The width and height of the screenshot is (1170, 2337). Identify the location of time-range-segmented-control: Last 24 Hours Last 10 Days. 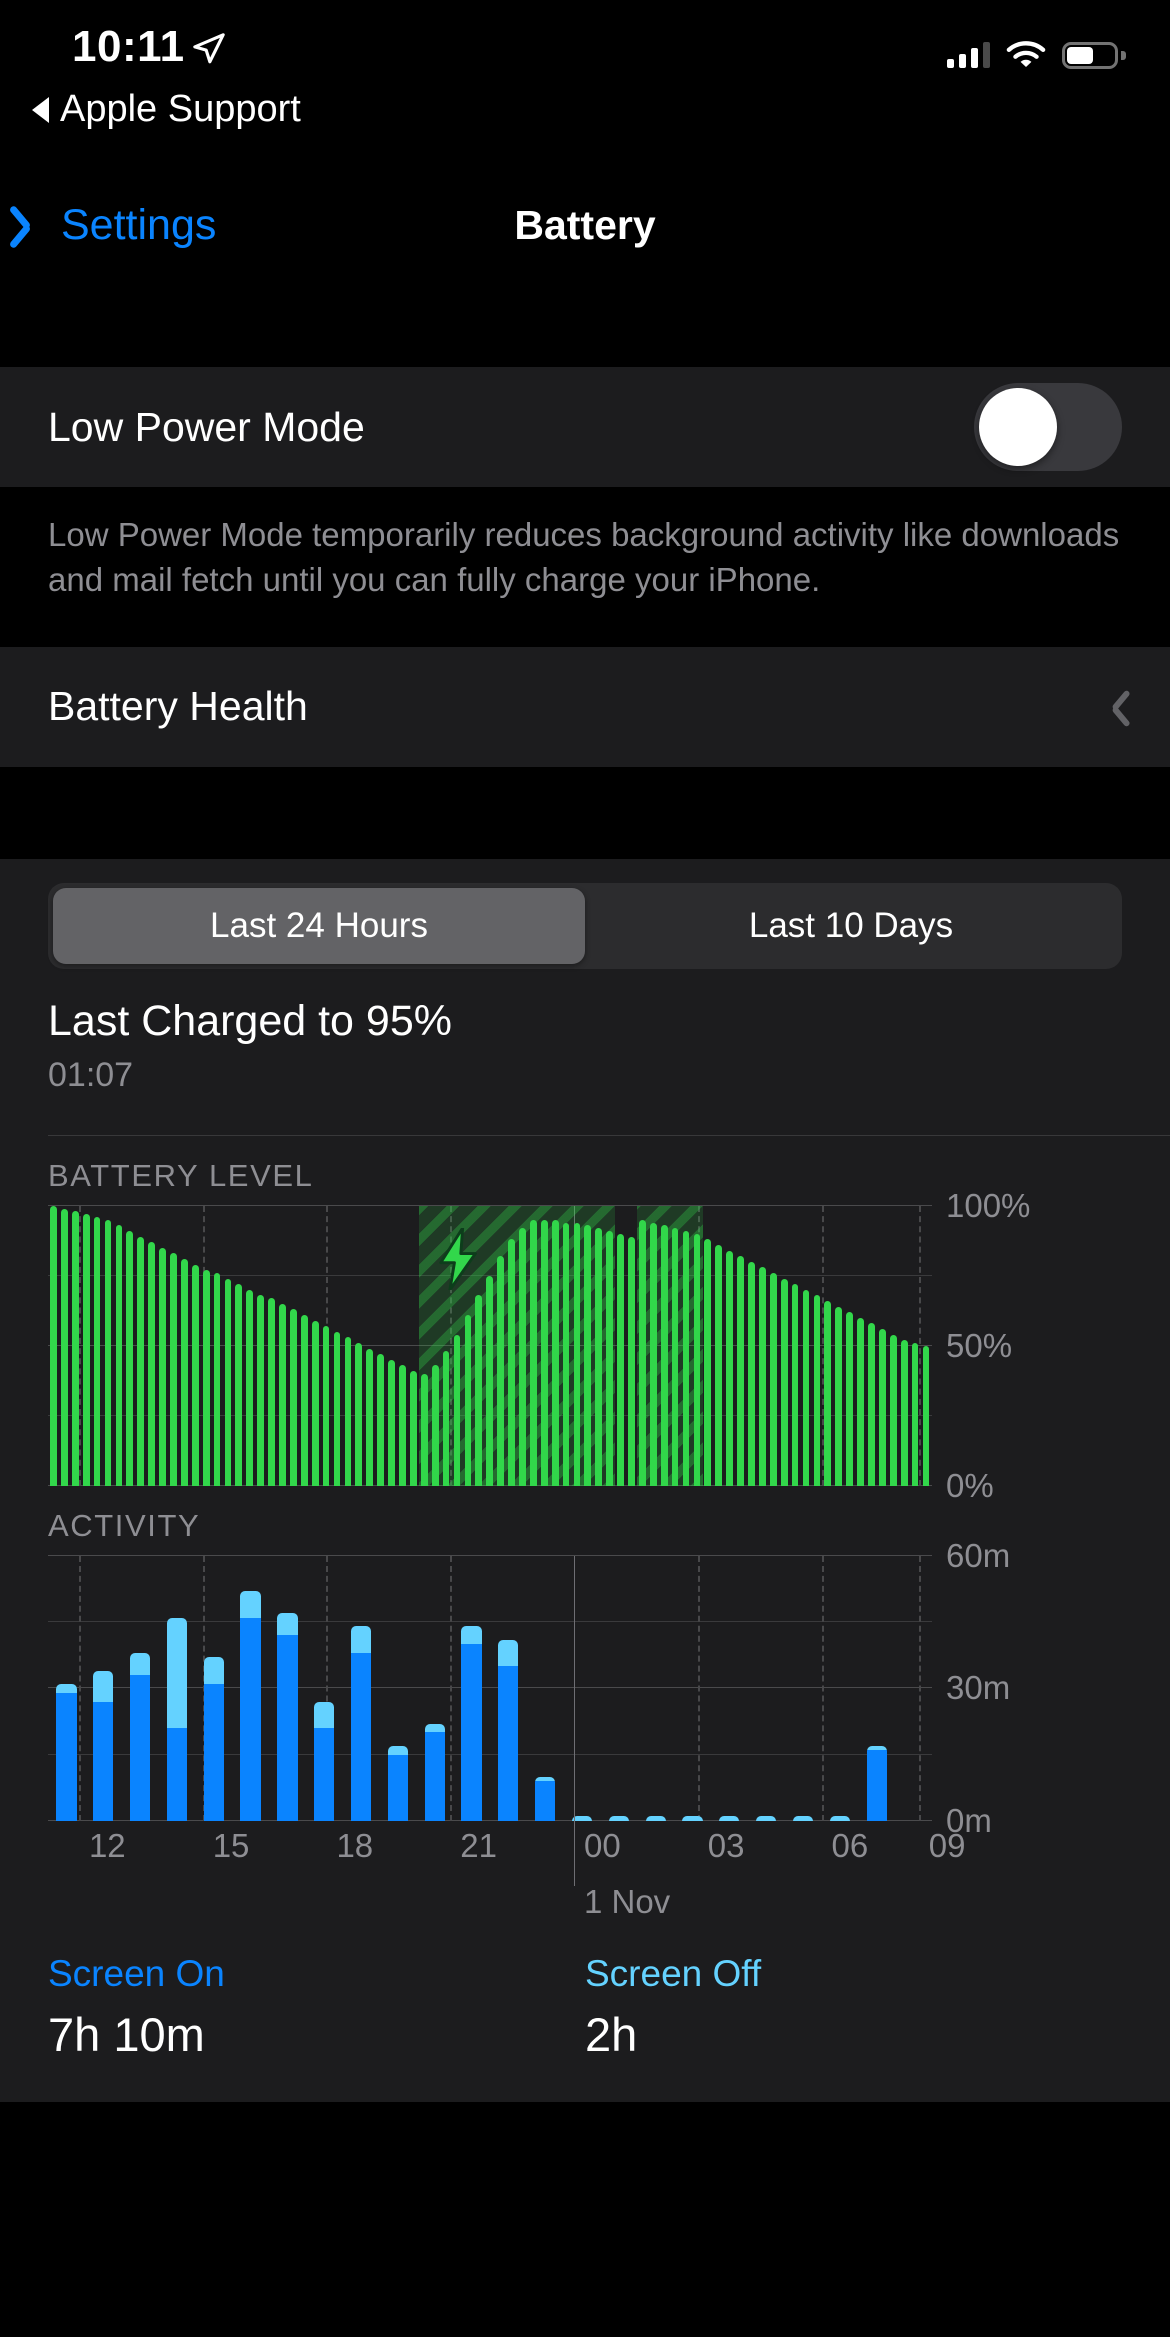
(585, 925).